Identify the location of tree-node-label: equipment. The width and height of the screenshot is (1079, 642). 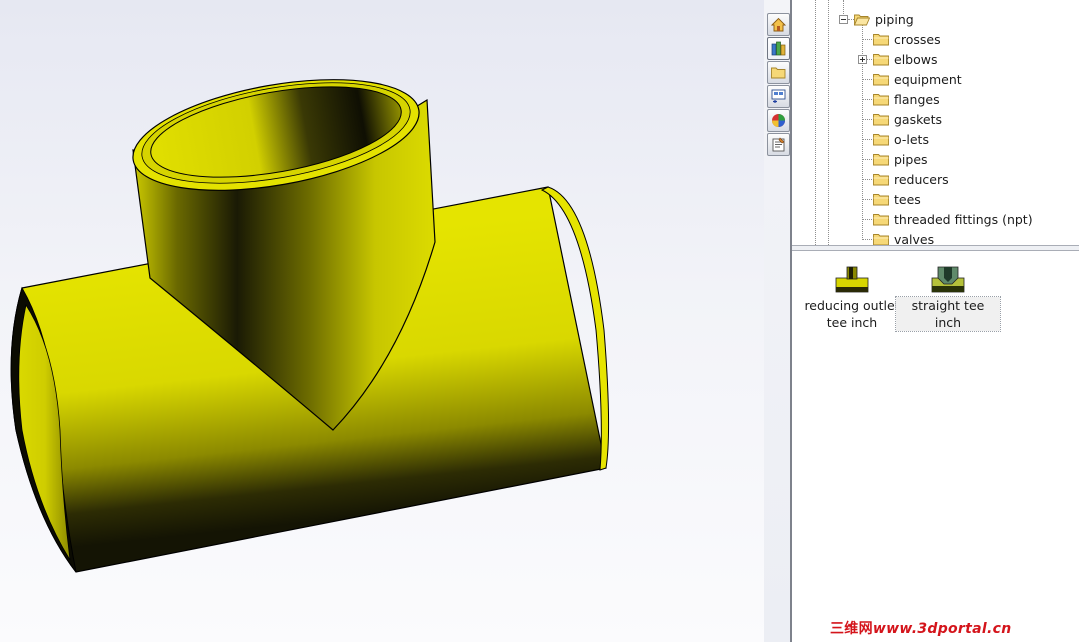
(928, 79).